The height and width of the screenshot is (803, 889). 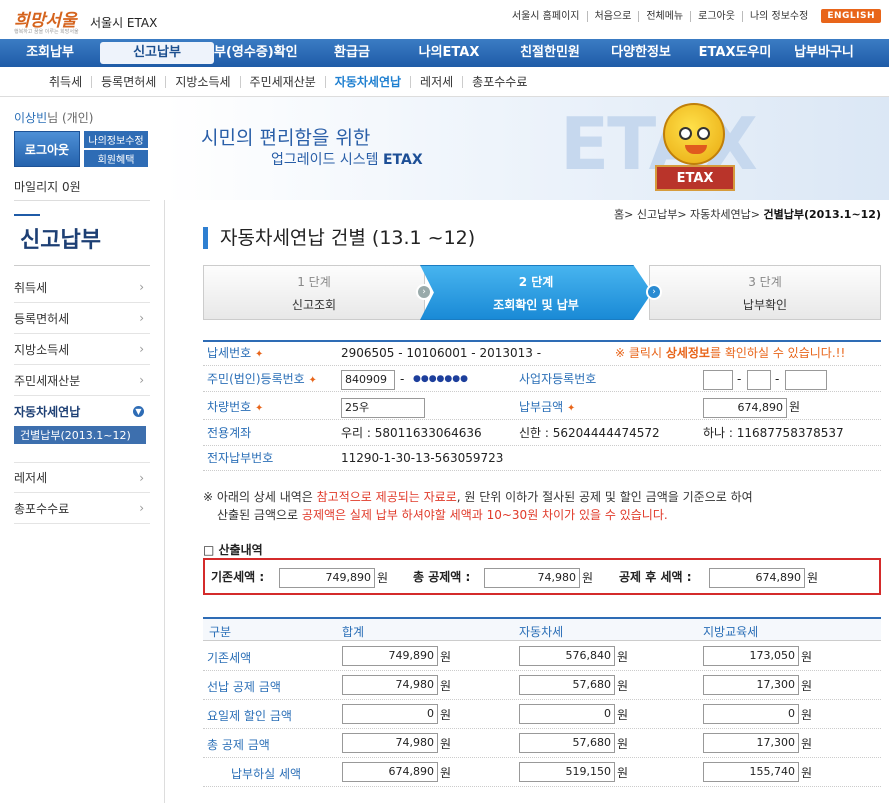 I want to click on detail-info-link: ※ 클릭시 상세정보를 확인하실 수 있습니다.!!, so click(x=730, y=353).